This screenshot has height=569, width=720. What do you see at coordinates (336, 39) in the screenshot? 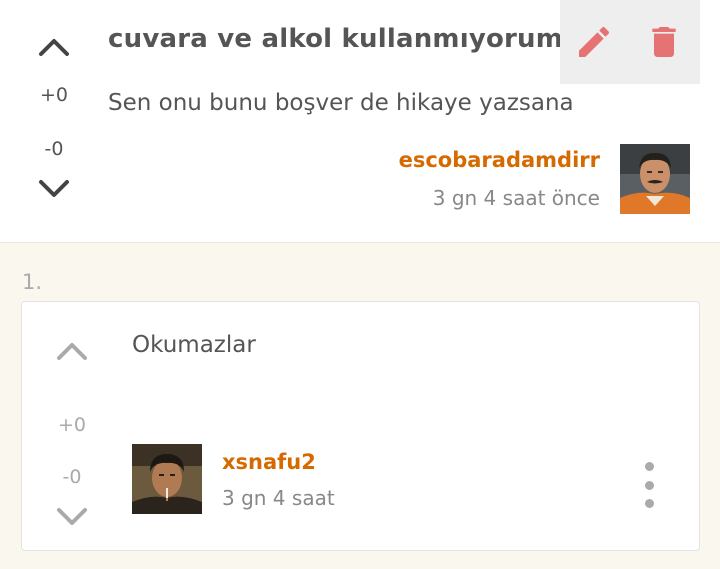
I see `post-title: cuvara ve alkol kullanmıyorum` at bounding box center [336, 39].